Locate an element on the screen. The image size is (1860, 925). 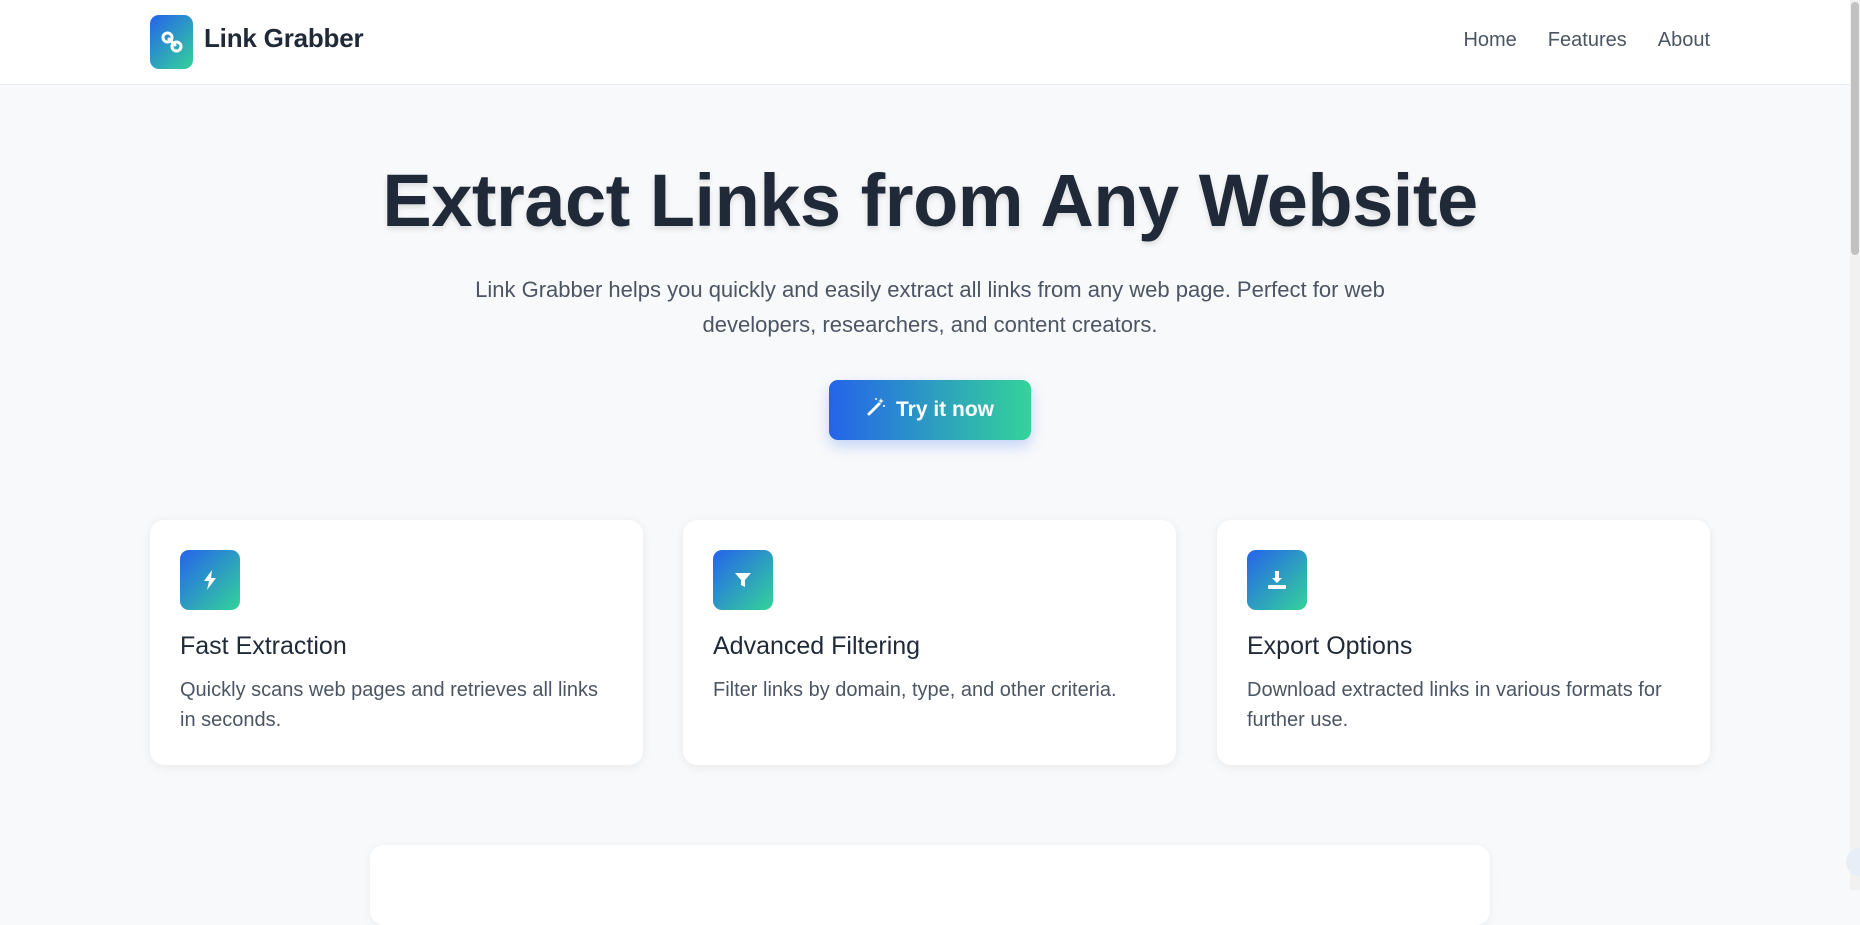
feature-title: Export Options is located at coordinates (1330, 646).